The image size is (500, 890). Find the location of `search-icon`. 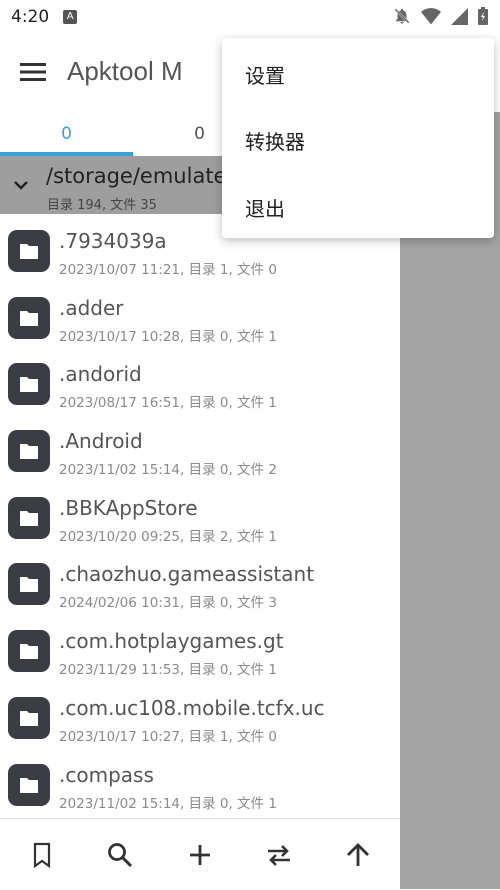

search-icon is located at coordinates (120, 855).